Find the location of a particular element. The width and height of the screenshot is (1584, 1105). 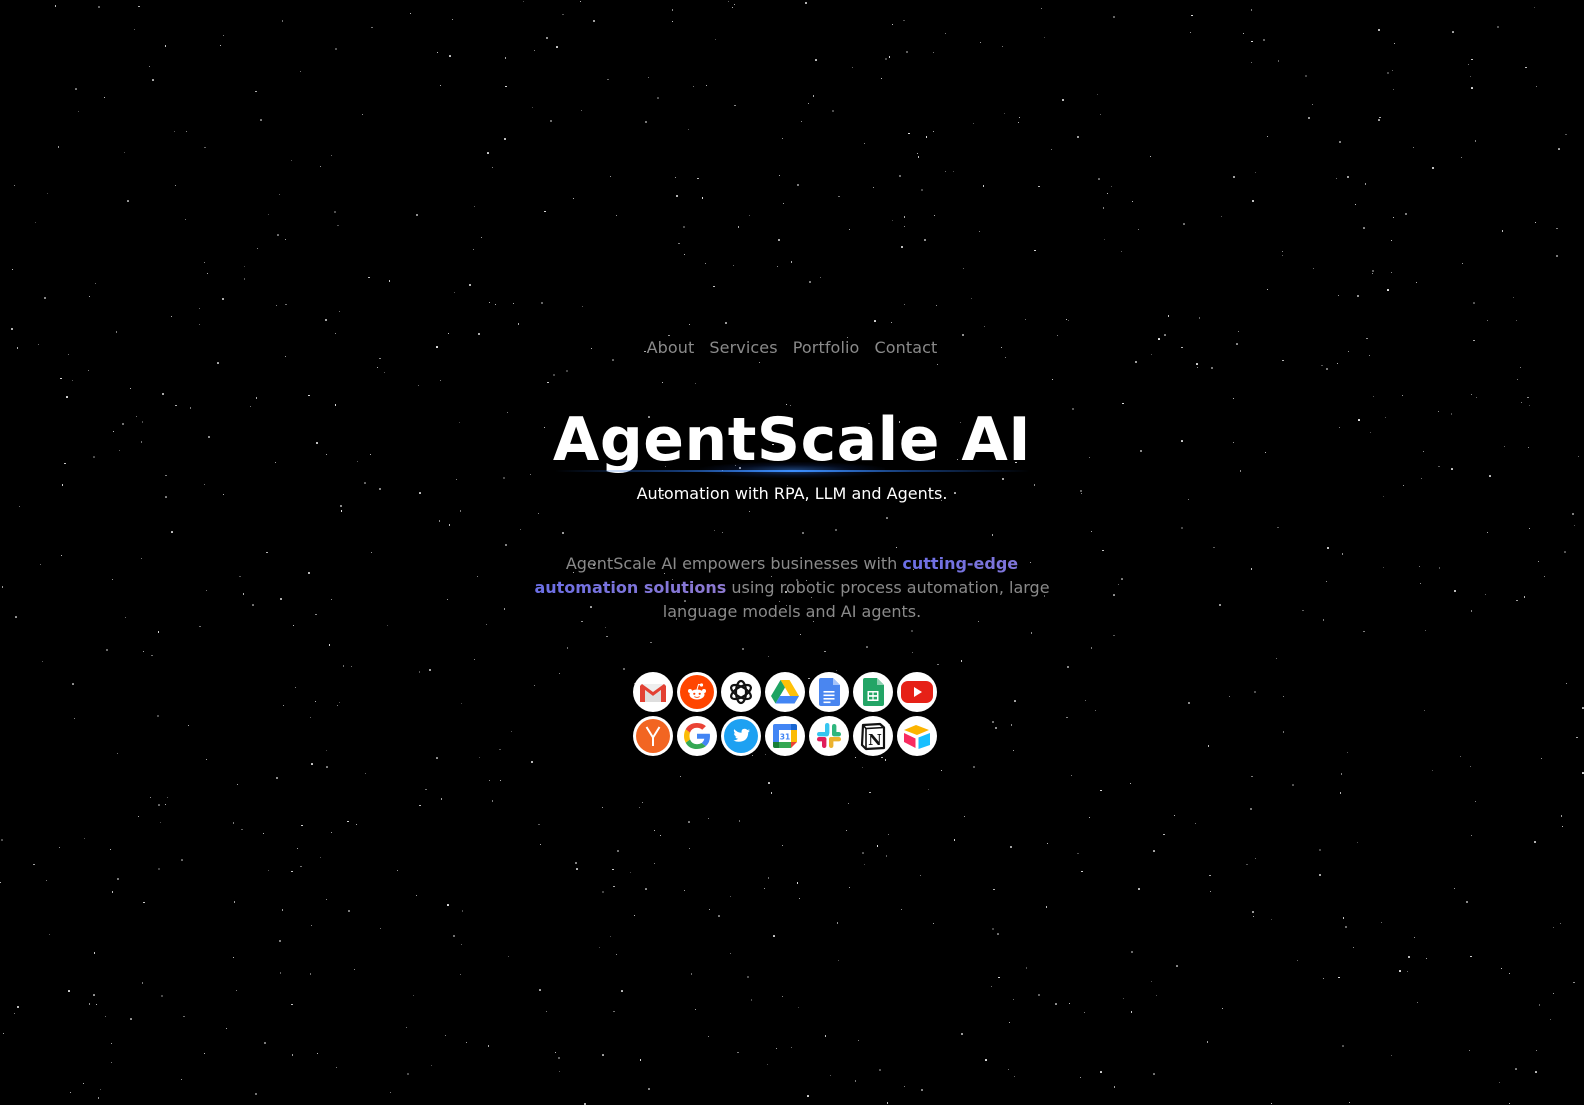

notion-letter-text: N is located at coordinates (875, 740).